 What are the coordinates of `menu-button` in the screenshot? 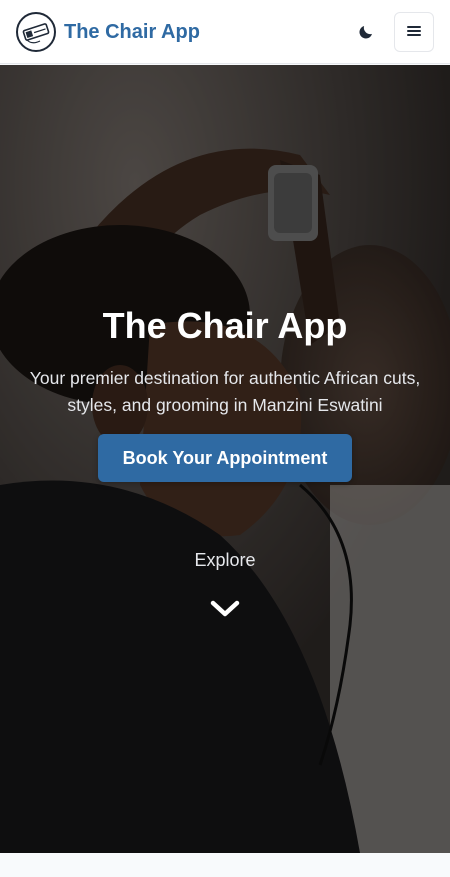 It's located at (414, 32).